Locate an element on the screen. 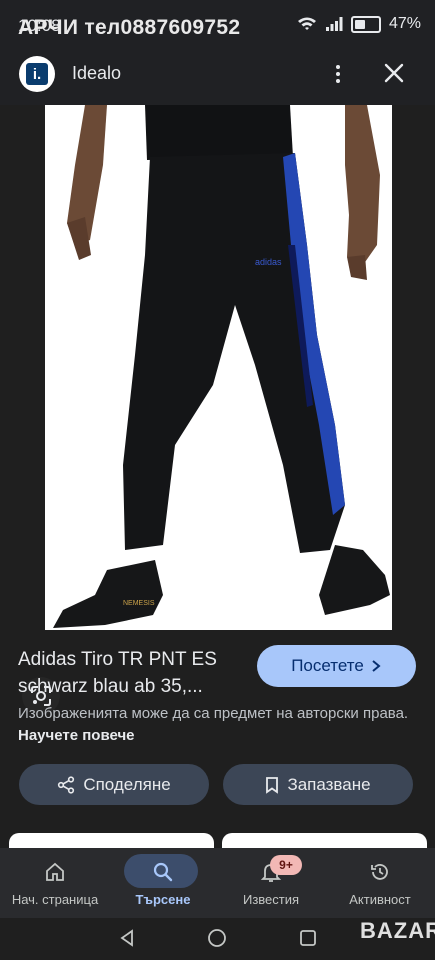 This screenshot has height=960, width=435. nav-item-activity: Активност is located at coordinates (380, 883).